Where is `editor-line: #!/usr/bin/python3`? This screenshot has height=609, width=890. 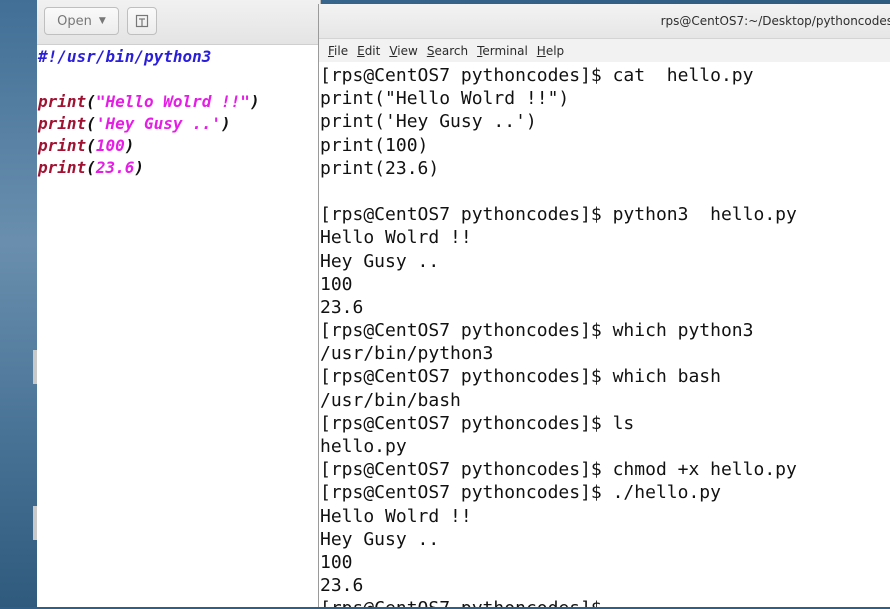
editor-line: #!/usr/bin/python3 is located at coordinates (178, 57).